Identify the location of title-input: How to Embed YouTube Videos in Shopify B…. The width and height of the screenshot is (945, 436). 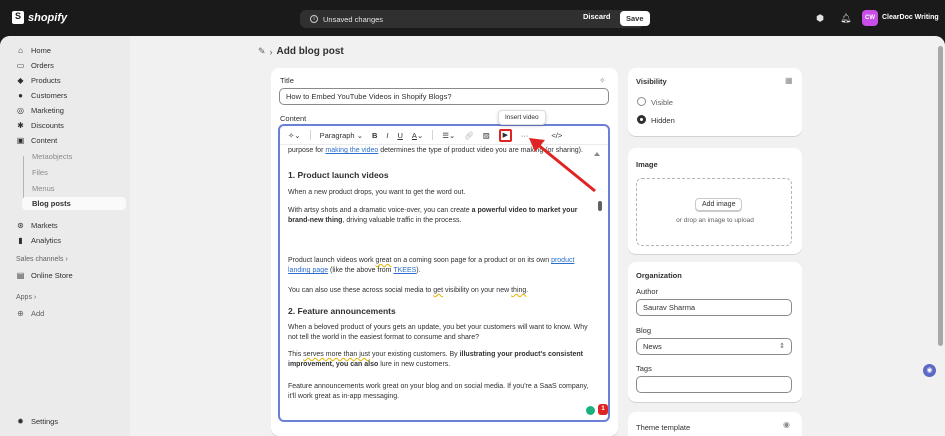
(444, 96).